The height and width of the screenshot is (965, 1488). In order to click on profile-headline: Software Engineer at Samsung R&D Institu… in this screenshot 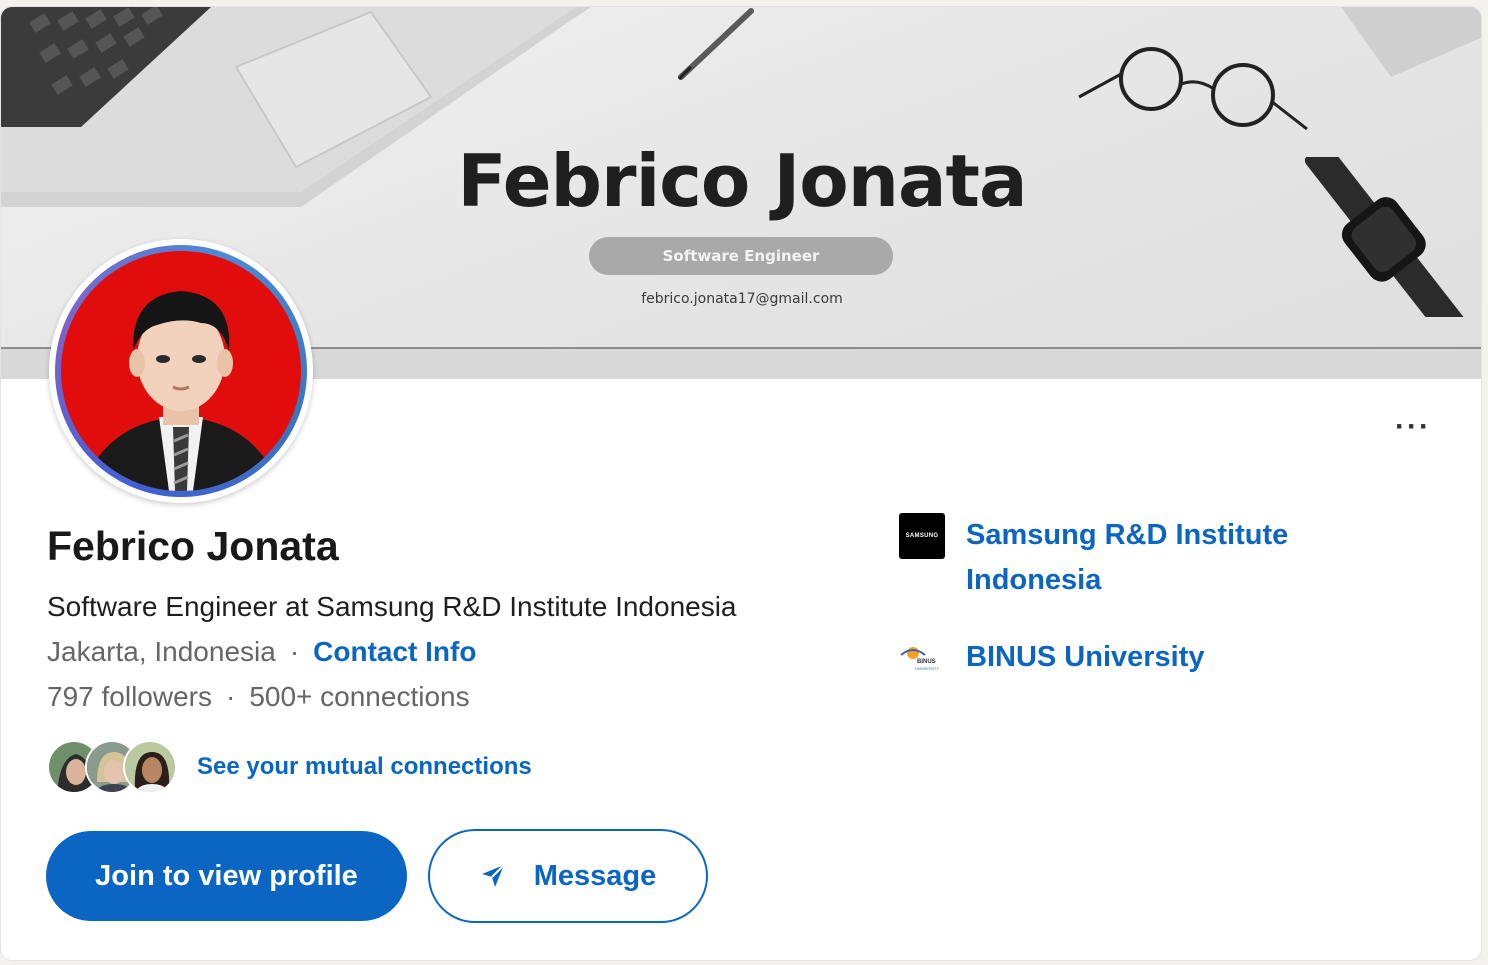, I will do `click(392, 606)`.